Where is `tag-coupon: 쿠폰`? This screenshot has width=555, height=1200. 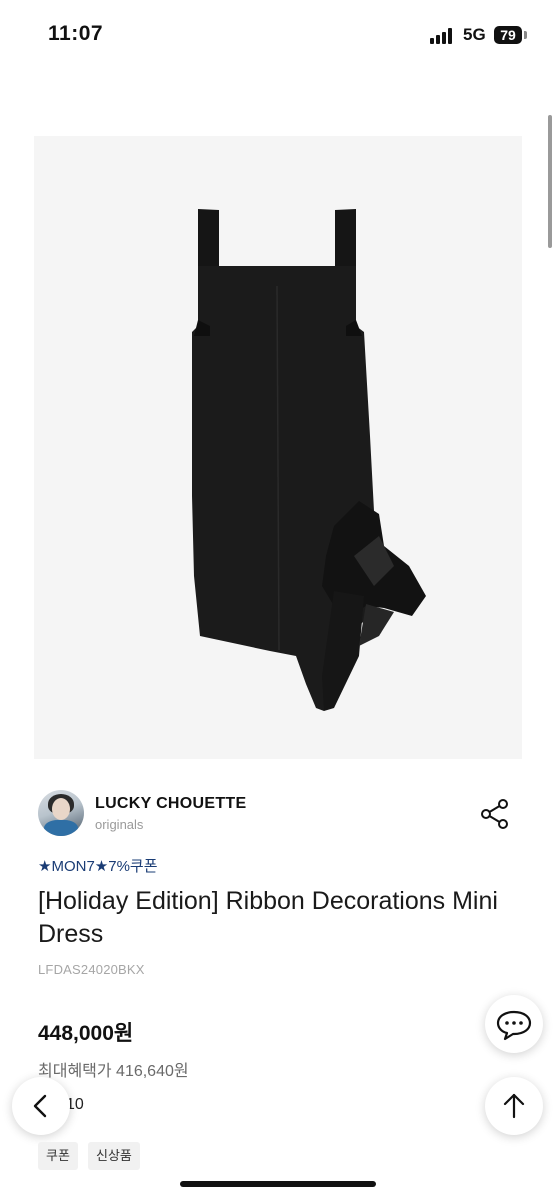
tag-coupon: 쿠폰 is located at coordinates (58, 1156).